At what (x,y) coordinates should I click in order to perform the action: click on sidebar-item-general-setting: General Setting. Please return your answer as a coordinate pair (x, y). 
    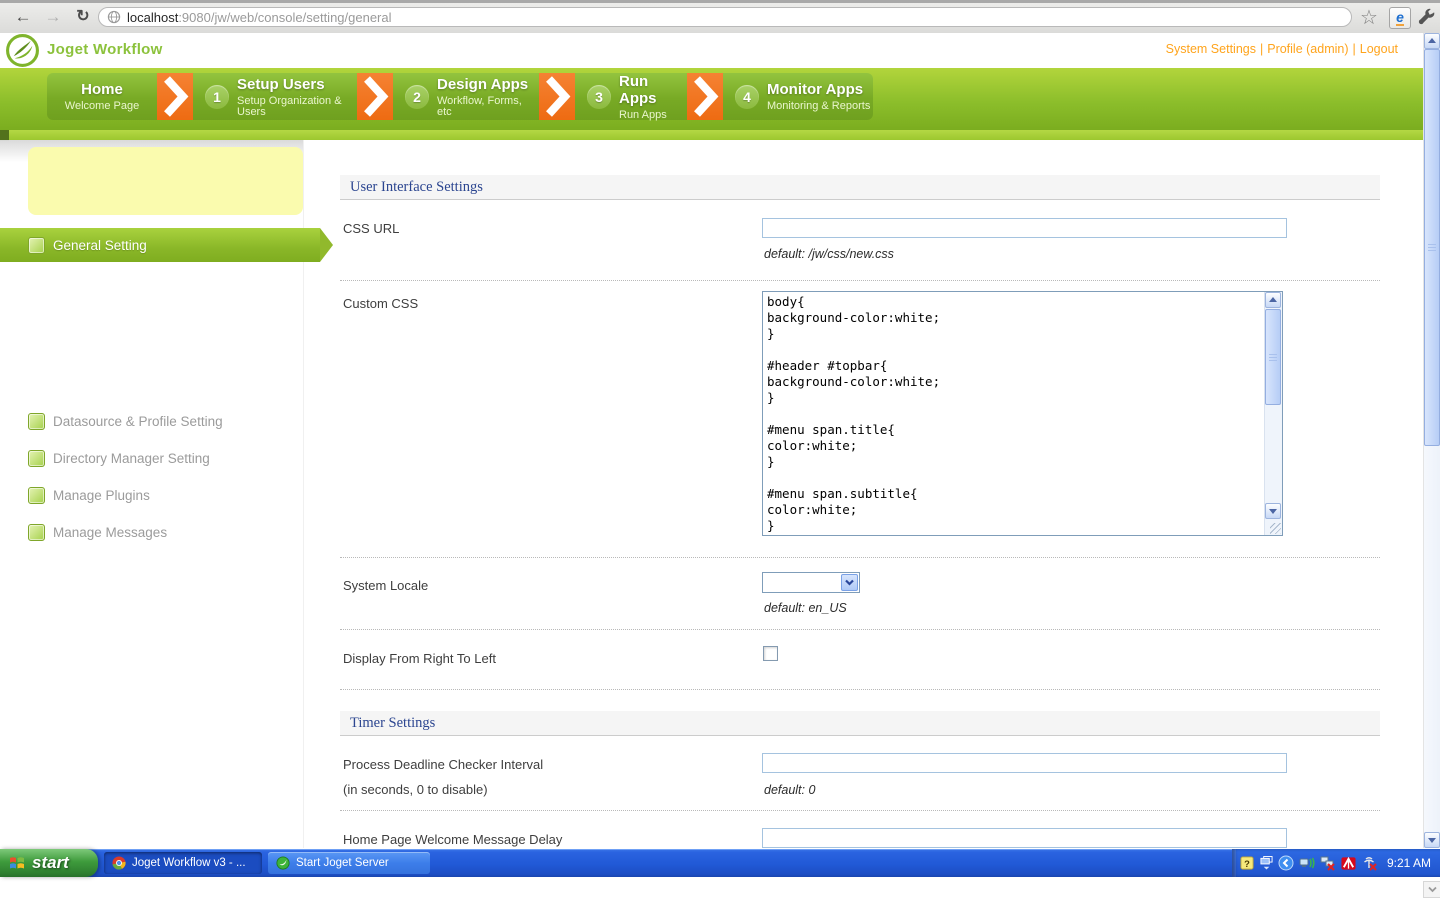
    Looking at the image, I should click on (166, 245).